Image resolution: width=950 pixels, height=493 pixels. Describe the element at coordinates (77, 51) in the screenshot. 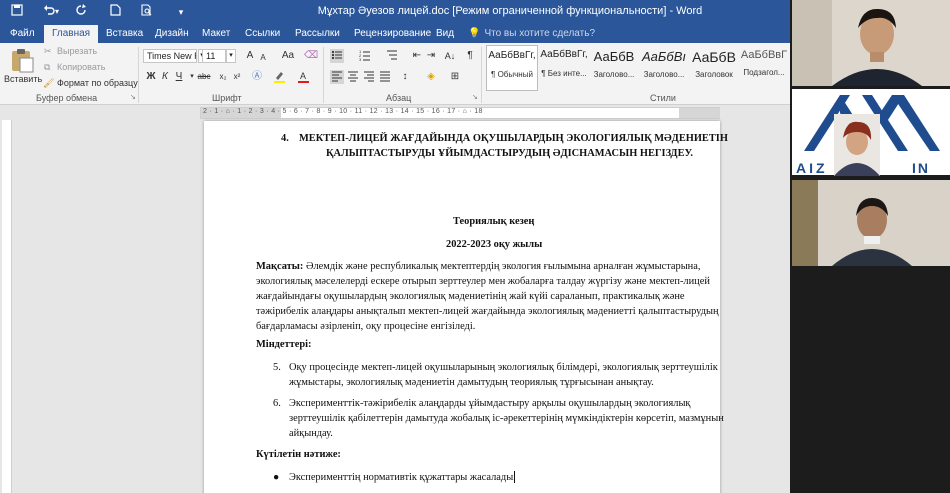

I see `cut-button: Вырезать` at that location.